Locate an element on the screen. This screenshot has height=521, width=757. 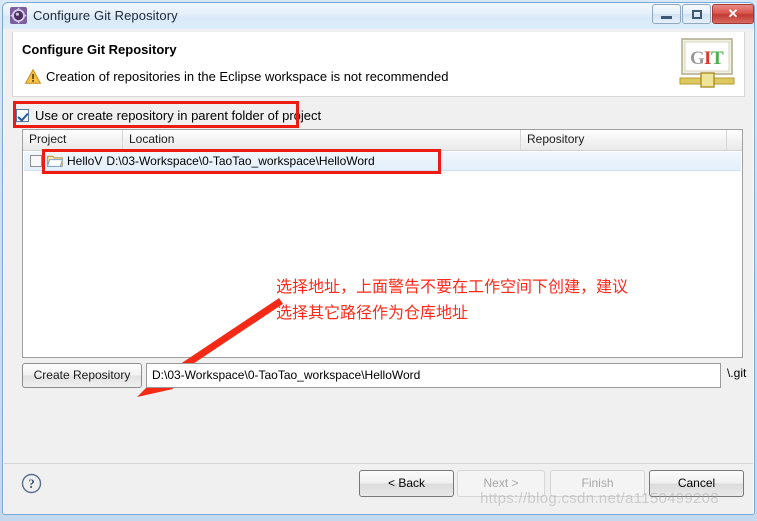
create-repository-button: Create Repository is located at coordinates (82, 375).